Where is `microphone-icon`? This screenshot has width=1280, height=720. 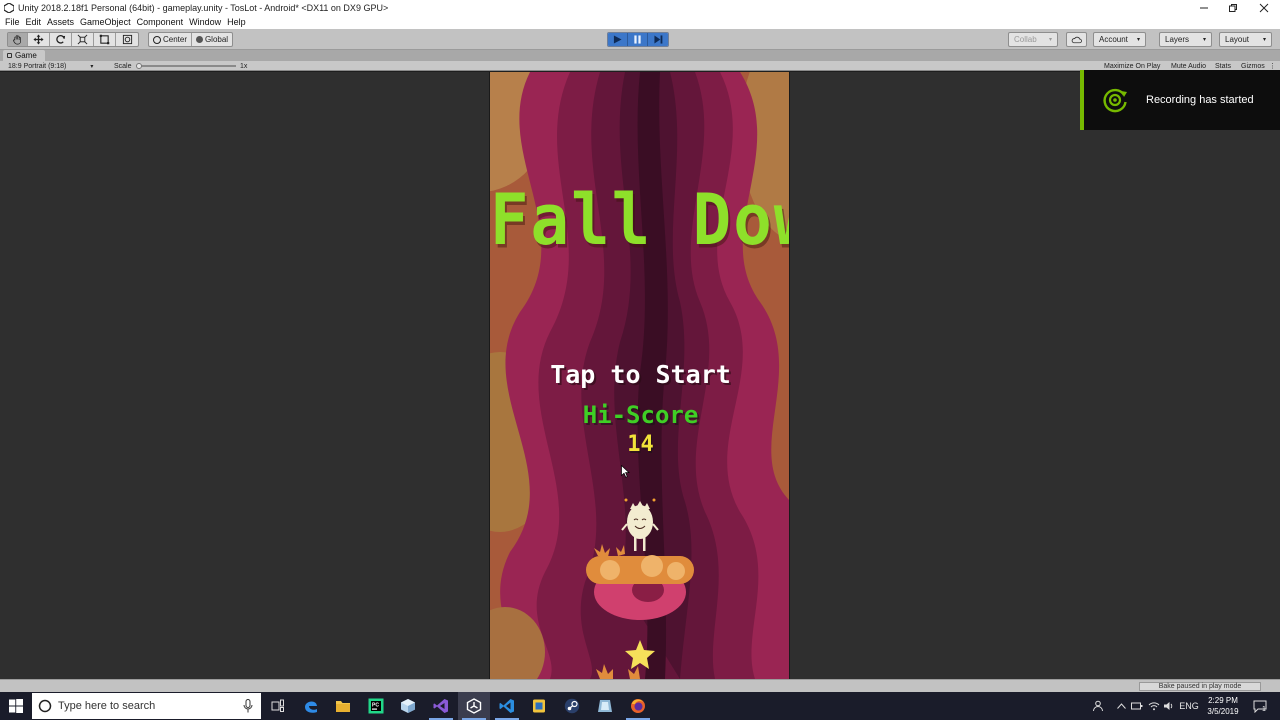
microphone-icon is located at coordinates (248, 706).